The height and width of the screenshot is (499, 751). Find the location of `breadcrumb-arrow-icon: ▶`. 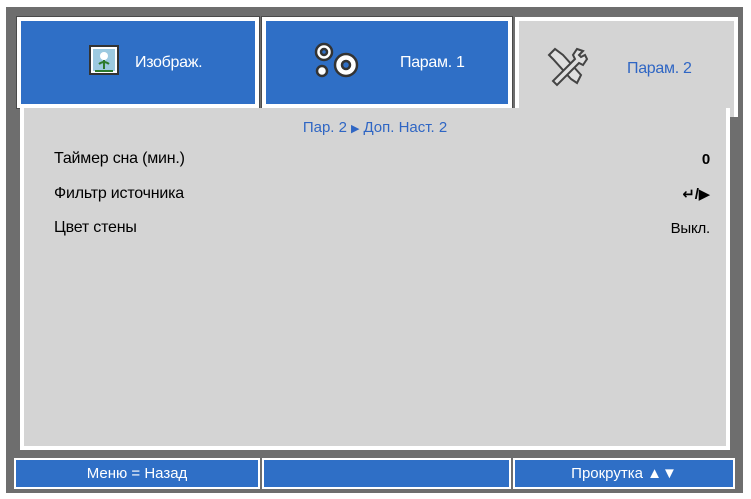

breadcrumb-arrow-icon: ▶ is located at coordinates (355, 129).